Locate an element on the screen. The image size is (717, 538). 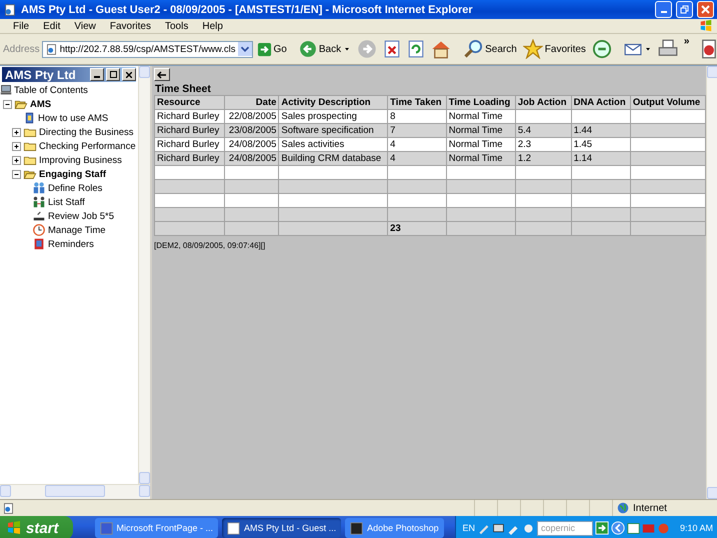
menu-item: Favorites is located at coordinates (130, 26).